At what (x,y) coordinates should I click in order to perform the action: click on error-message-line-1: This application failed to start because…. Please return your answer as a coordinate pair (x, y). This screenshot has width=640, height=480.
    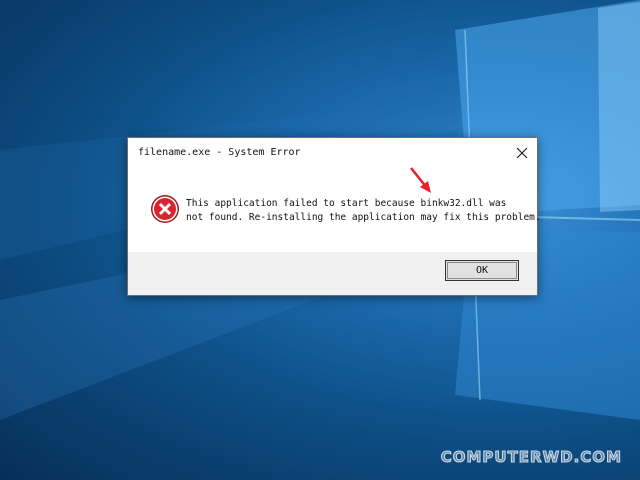
    Looking at the image, I should click on (346, 203).